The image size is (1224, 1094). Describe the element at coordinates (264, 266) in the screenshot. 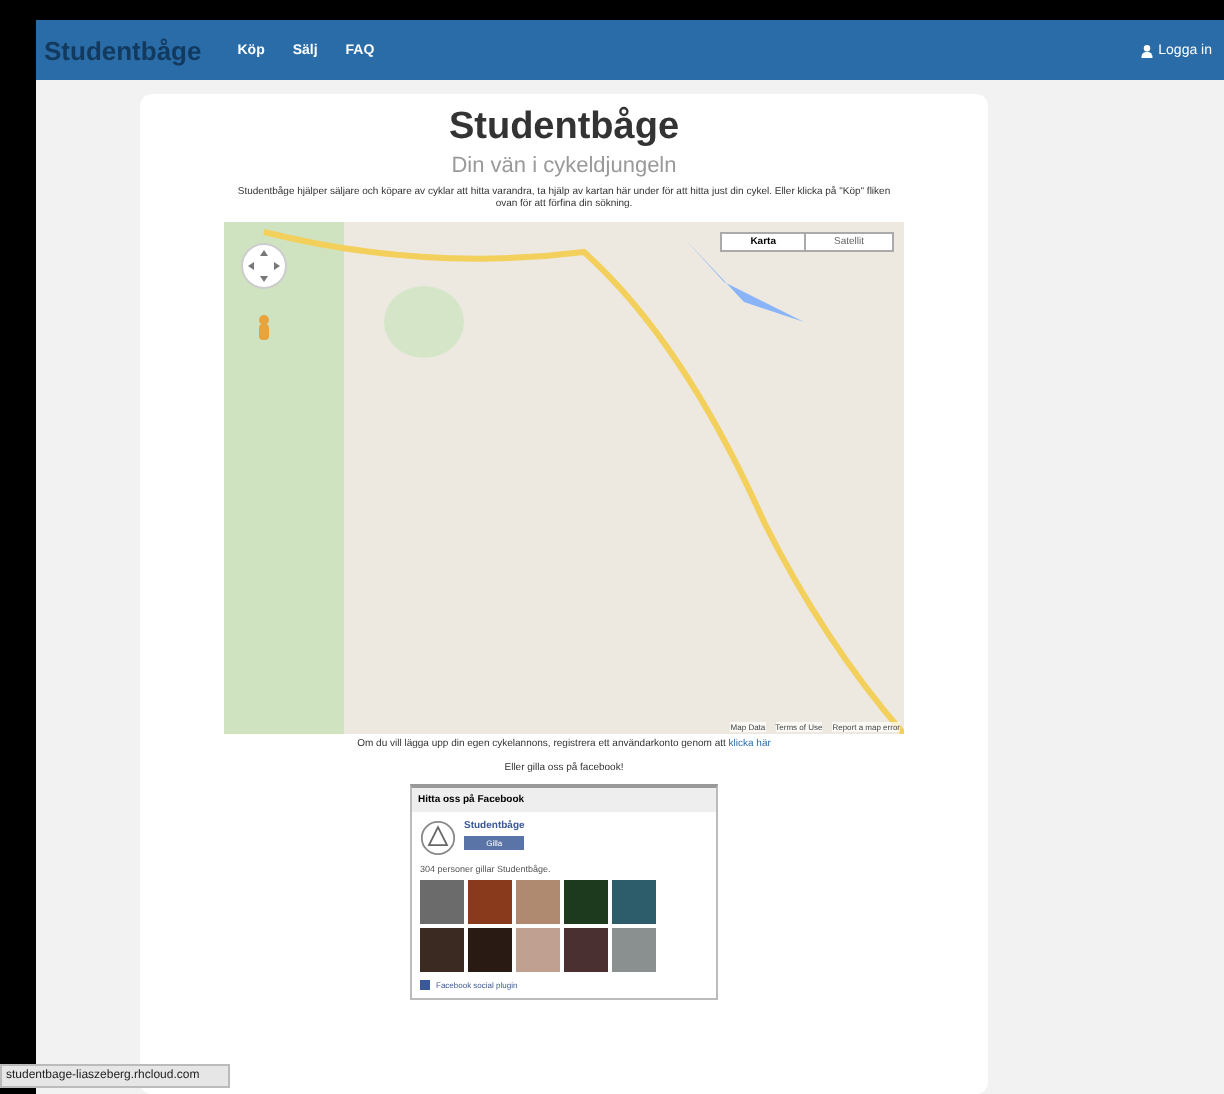

I see `pan-control-icon` at that location.